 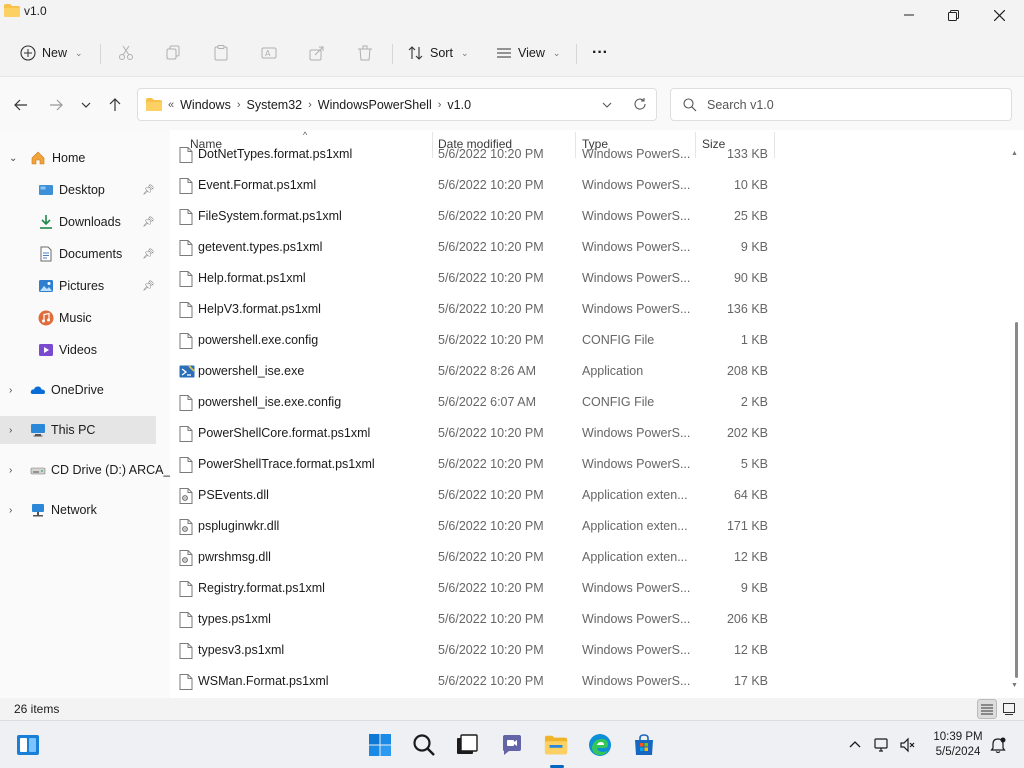 I want to click on sidebar-item-music: Music, so click(x=78, y=318).